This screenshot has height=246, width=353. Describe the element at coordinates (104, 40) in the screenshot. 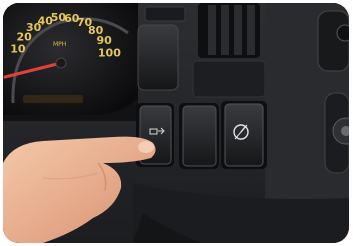

I see `speedometer-number: 90` at that location.